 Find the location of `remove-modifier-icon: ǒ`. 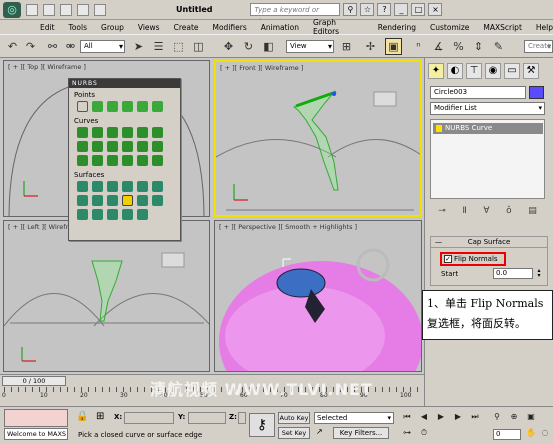

remove-modifier-icon: ǒ is located at coordinates (509, 213).